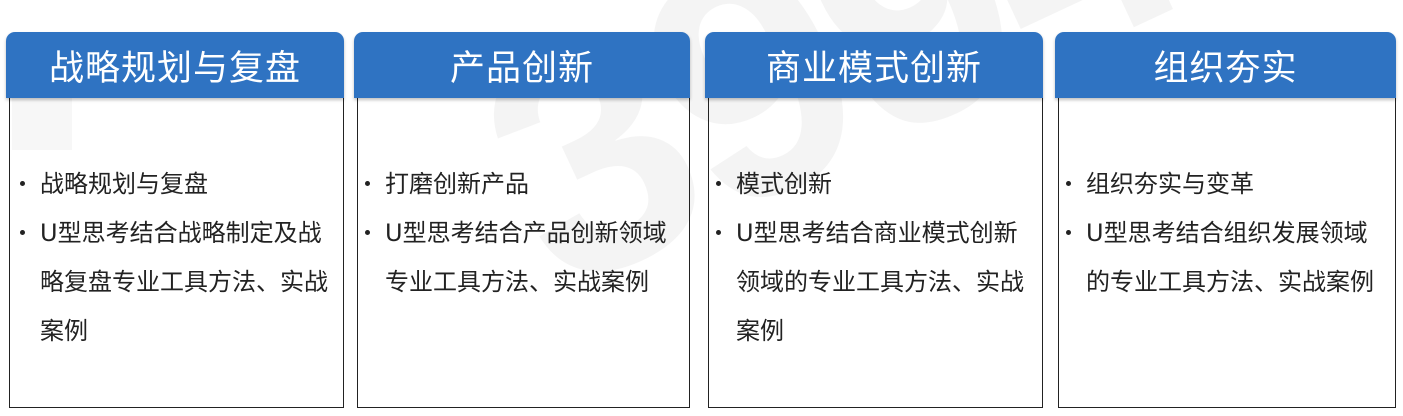 This screenshot has width=1403, height=416. What do you see at coordinates (522, 65) in the screenshot?
I see `card-header: 产品创新` at bounding box center [522, 65].